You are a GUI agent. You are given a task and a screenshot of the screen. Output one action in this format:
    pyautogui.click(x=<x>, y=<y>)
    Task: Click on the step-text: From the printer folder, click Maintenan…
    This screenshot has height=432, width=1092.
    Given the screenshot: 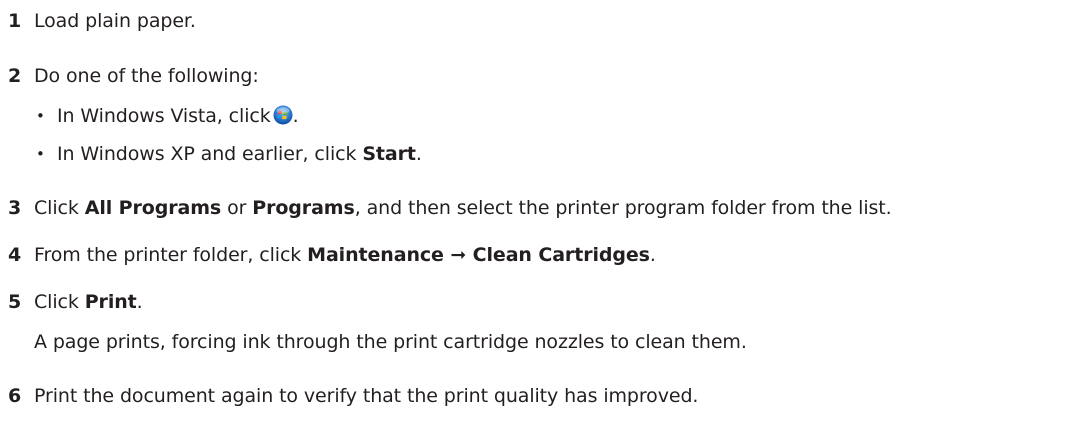 What is the action you would take?
    pyautogui.click(x=345, y=255)
    